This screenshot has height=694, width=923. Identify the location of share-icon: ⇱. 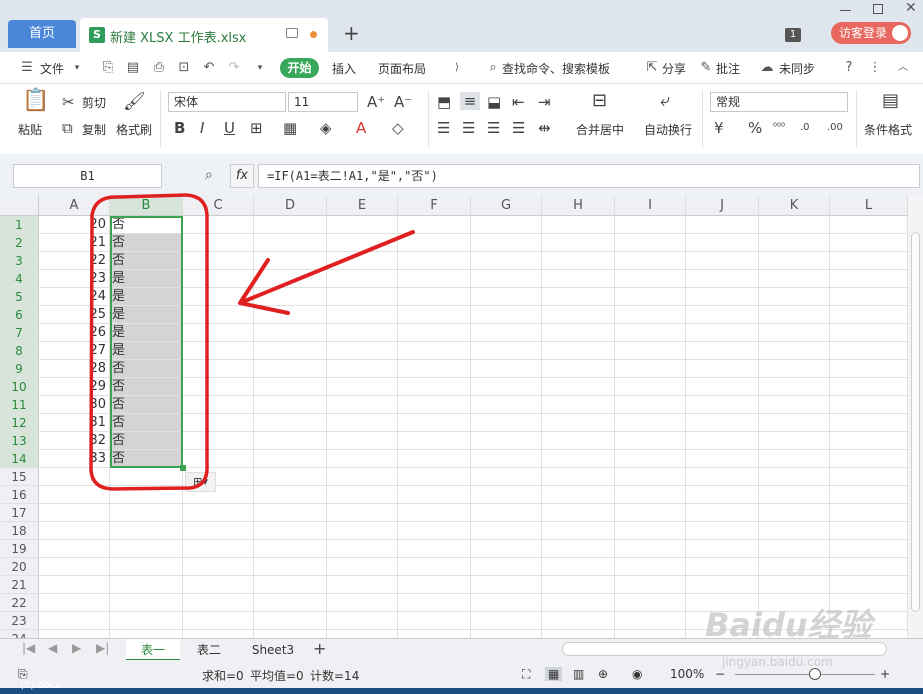
(652, 68).